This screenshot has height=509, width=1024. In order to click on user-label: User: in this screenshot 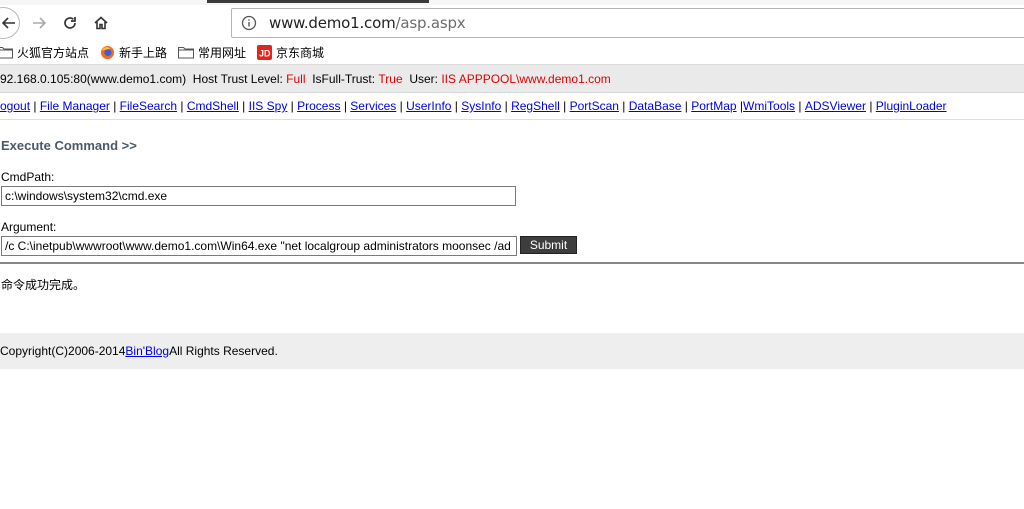, I will do `click(423, 78)`.